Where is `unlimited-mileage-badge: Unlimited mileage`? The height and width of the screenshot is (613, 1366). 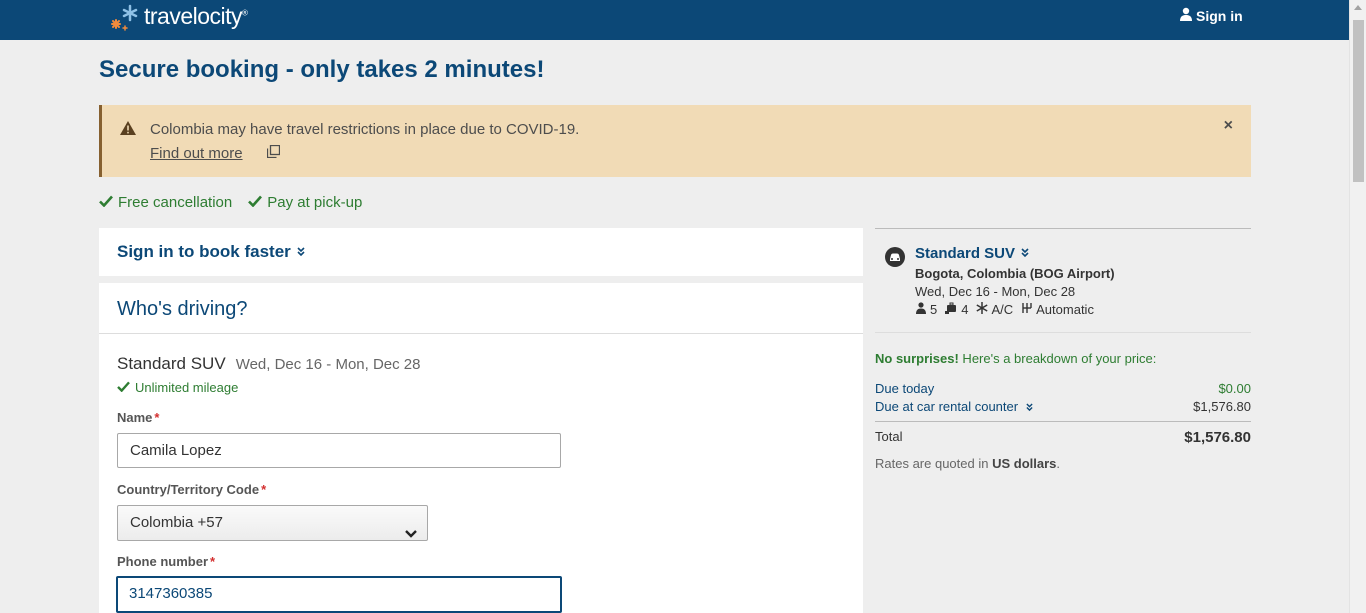
unlimited-mileage-badge: Unlimited mileage is located at coordinates (177, 387).